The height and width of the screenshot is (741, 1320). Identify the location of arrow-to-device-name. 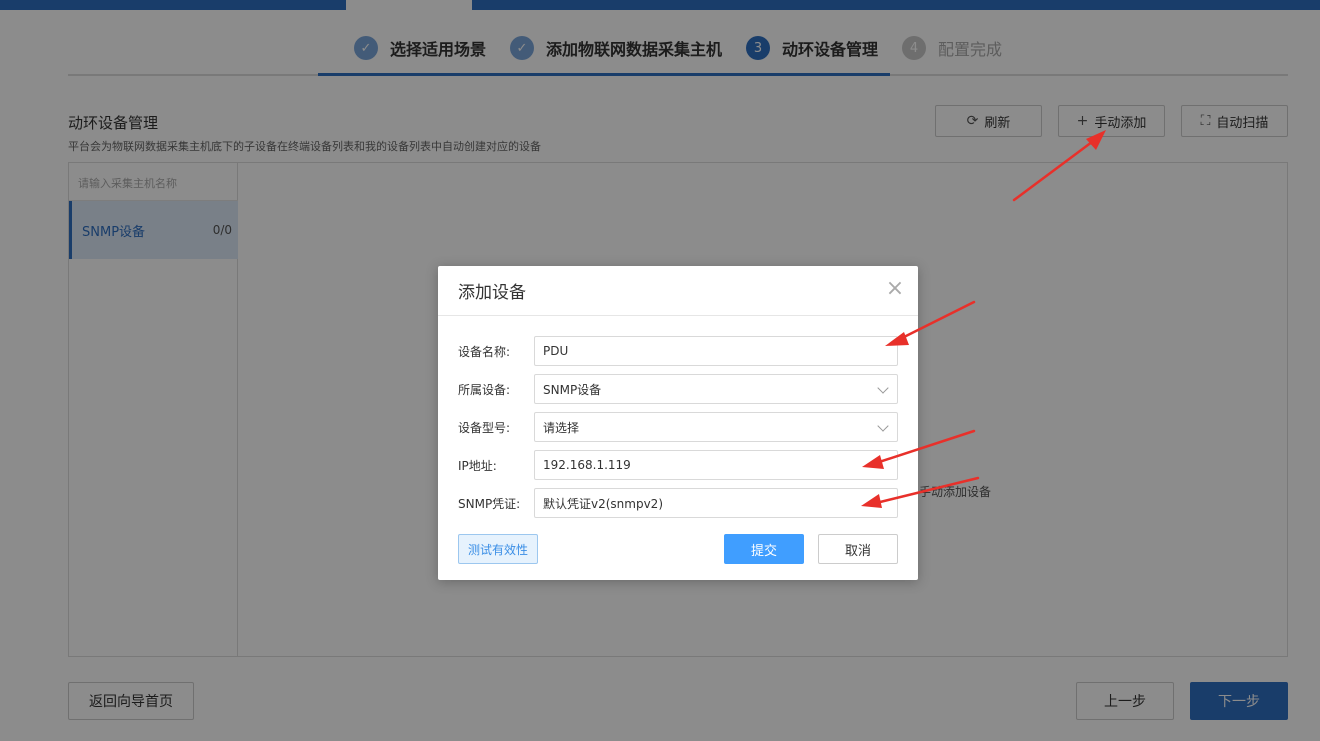
(935, 321).